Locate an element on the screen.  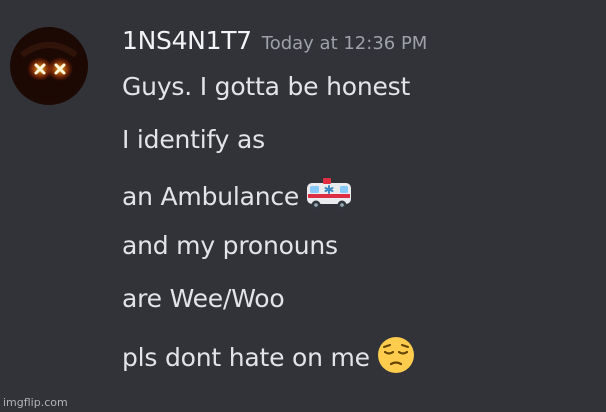
timestamp: Today at 12:36 PM is located at coordinates (345, 43).